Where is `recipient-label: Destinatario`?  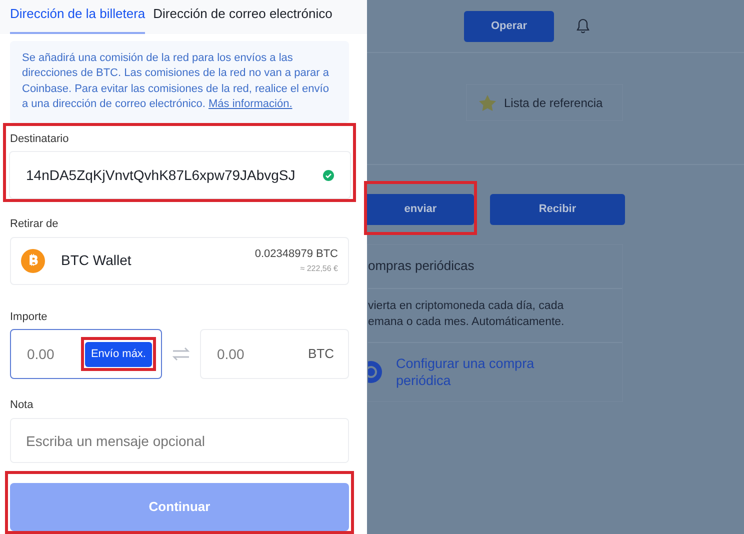 recipient-label: Destinatario is located at coordinates (40, 139).